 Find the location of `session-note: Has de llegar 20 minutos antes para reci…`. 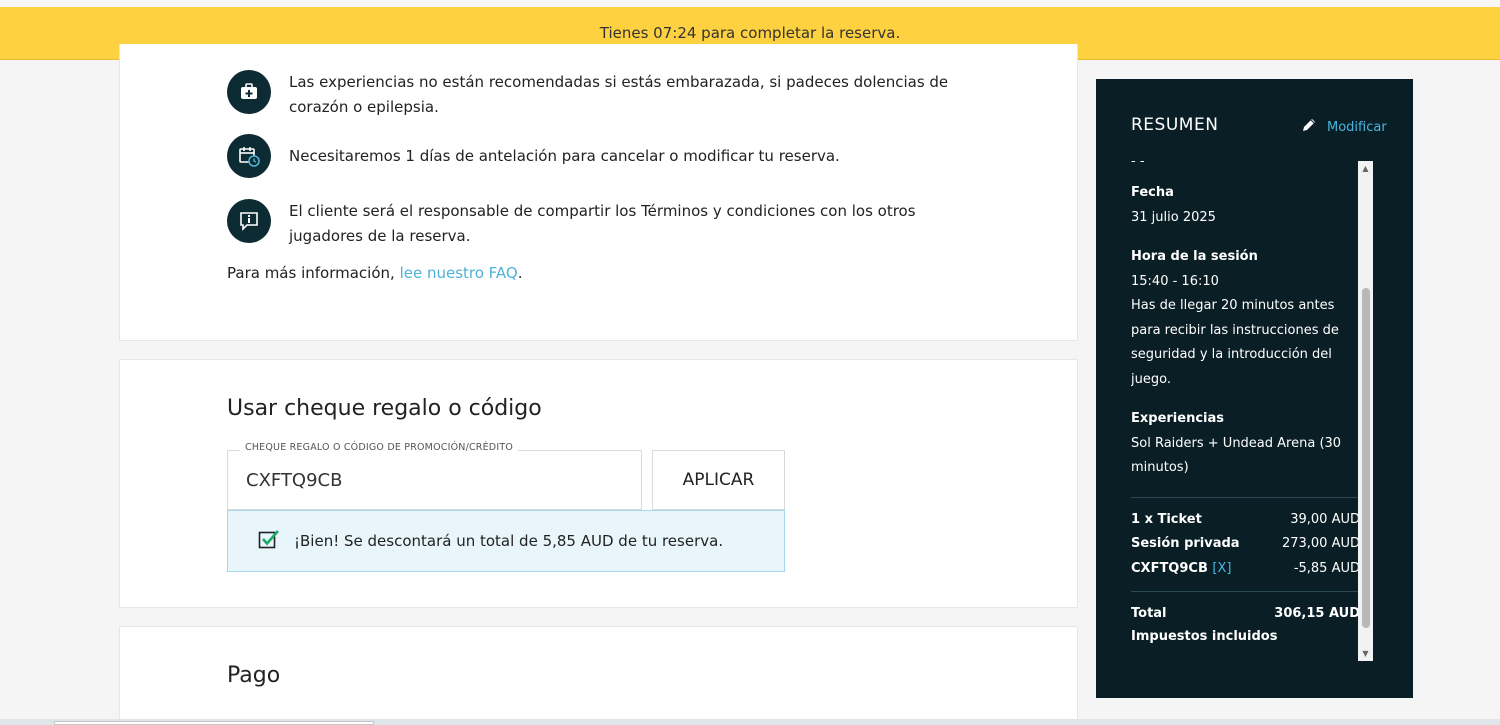

session-note: Has de llegar 20 minutos antes para reci… is located at coordinates (1235, 342).